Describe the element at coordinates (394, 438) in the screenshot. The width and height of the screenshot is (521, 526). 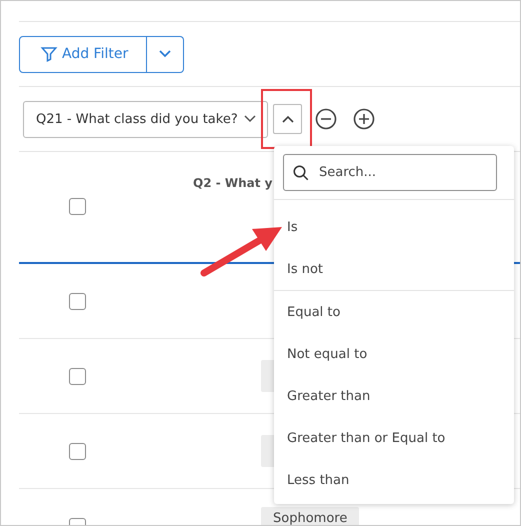
I see `menu-item: Greater than or Equal to` at that location.